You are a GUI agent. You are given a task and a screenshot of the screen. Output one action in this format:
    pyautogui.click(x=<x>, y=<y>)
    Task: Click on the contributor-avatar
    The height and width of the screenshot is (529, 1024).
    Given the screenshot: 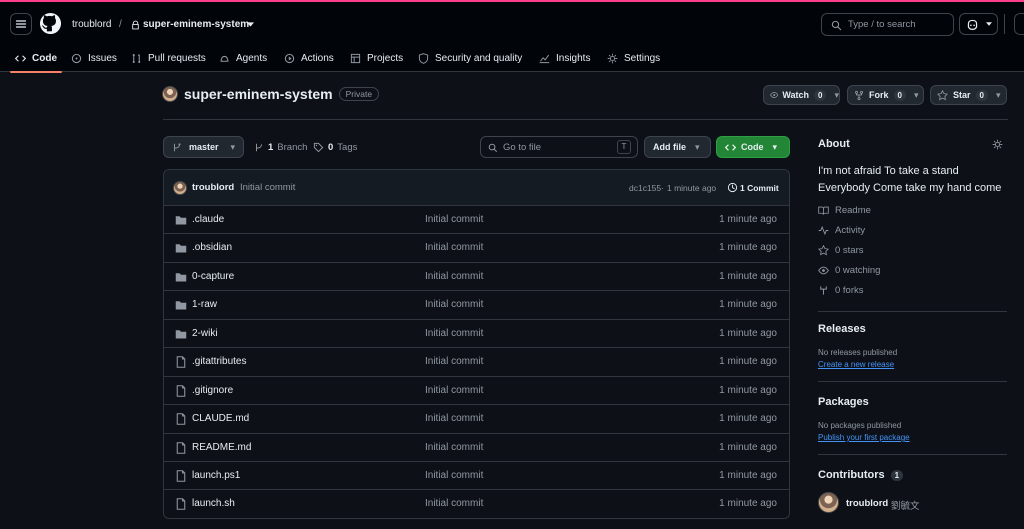 What is the action you would take?
    pyautogui.click(x=828, y=502)
    